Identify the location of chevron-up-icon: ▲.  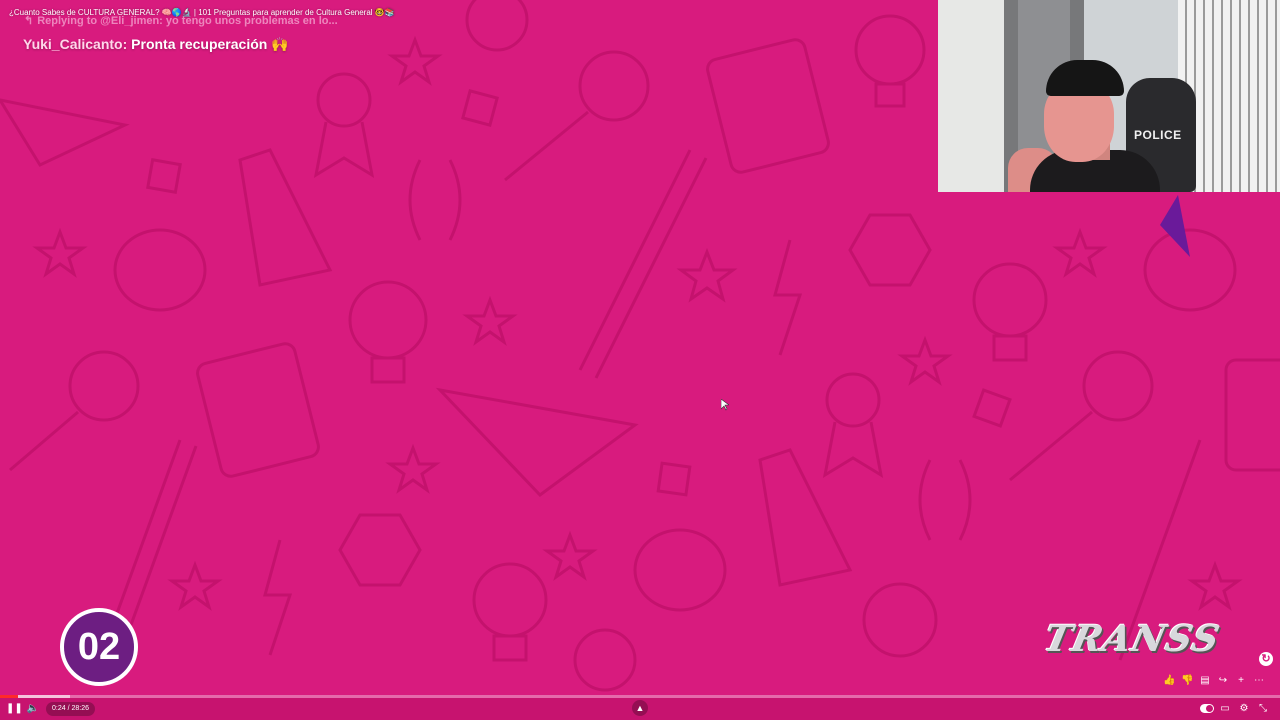
(640, 708).